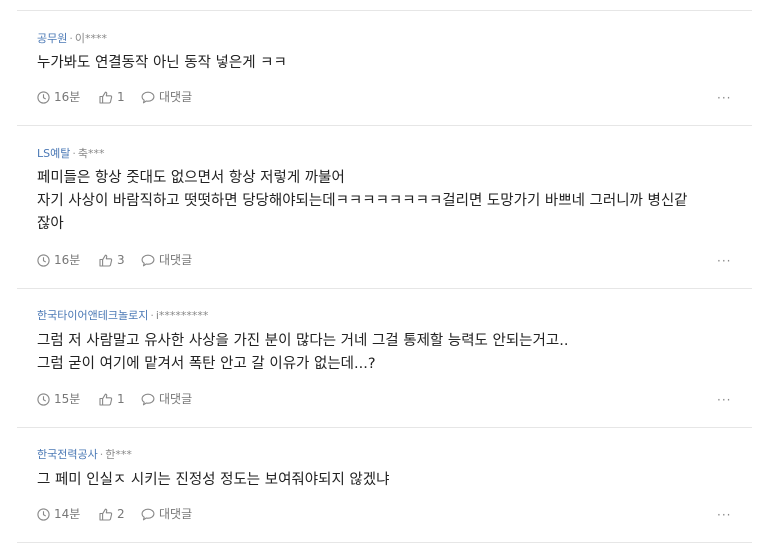  What do you see at coordinates (52, 38) in the screenshot?
I see `company-name: 공무원` at bounding box center [52, 38].